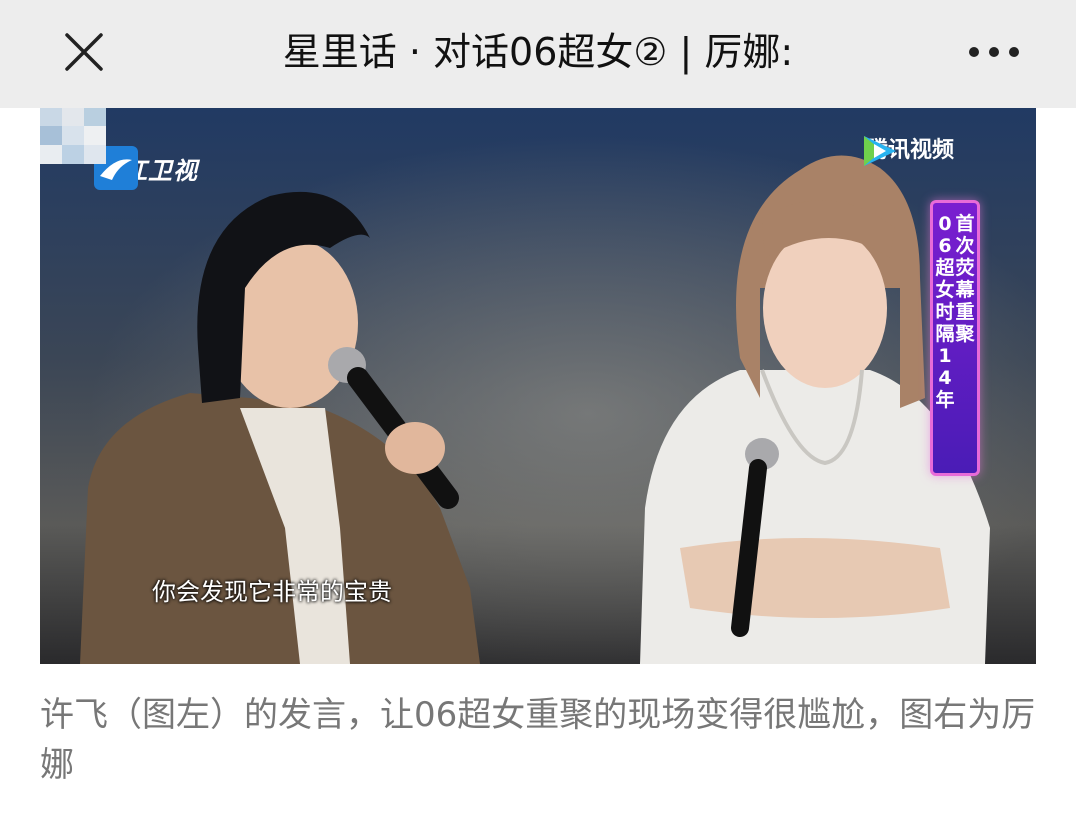  I want to click on banner-line-1: 首次荧幕重聚, so click(965, 279).